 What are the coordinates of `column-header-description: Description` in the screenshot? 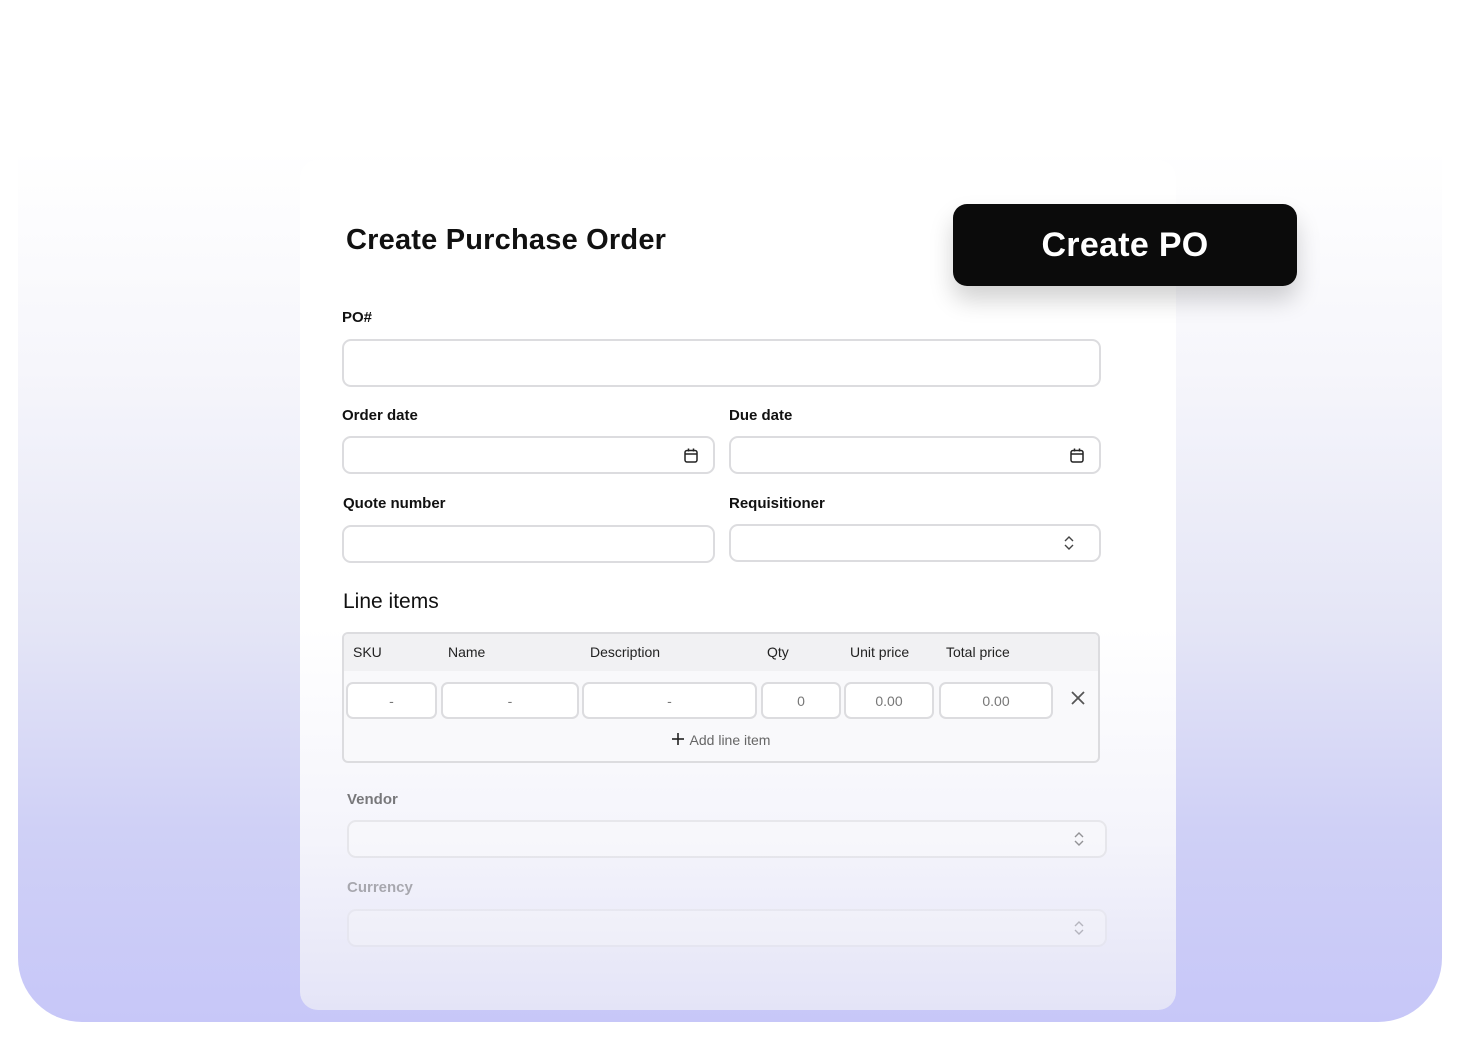 It's located at (625, 652).